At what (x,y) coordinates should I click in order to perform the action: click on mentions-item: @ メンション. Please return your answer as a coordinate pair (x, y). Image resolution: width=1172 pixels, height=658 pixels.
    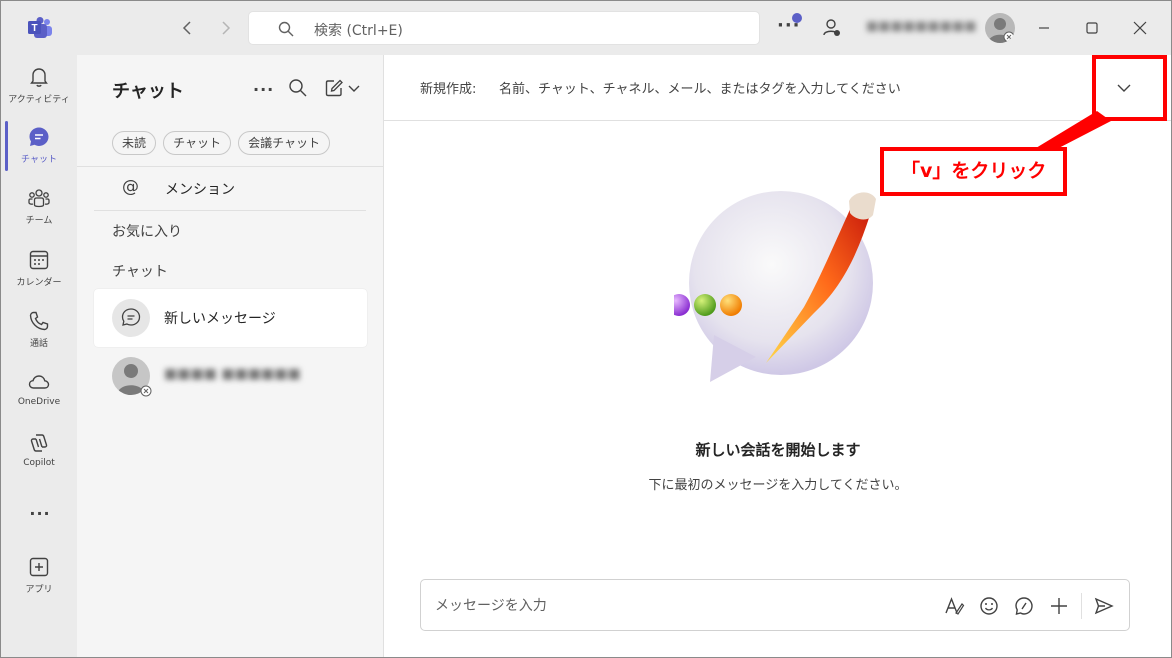
    Looking at the image, I should click on (230, 189).